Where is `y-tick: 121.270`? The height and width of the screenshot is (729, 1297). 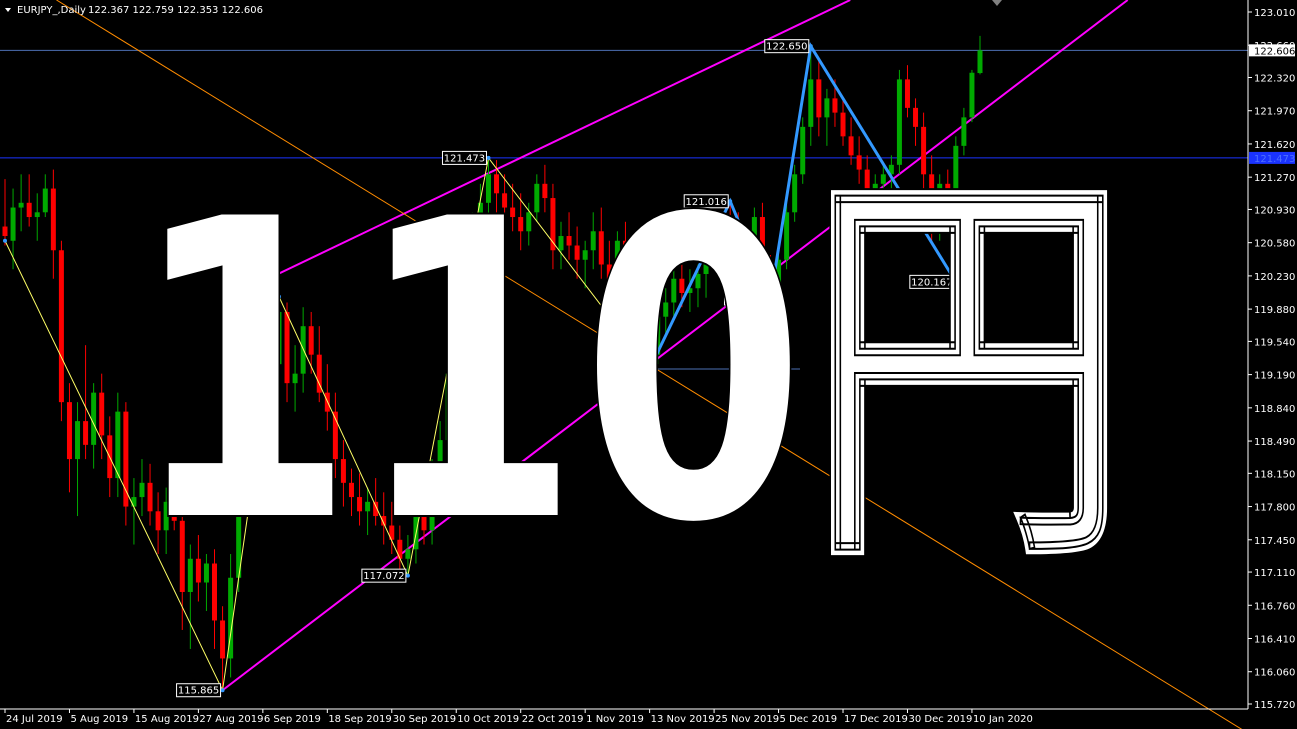 y-tick: 121.270 is located at coordinates (1271, 178).